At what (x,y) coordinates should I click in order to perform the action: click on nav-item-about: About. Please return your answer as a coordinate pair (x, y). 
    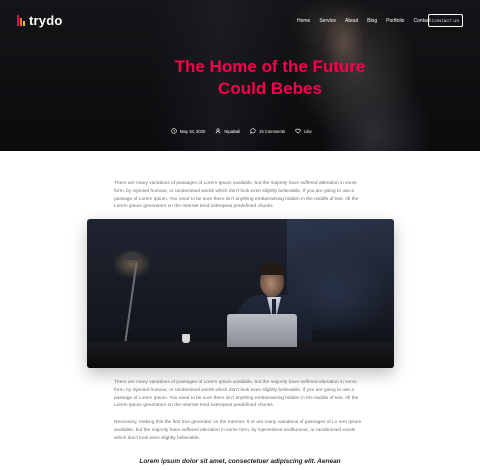
    Looking at the image, I should click on (351, 21).